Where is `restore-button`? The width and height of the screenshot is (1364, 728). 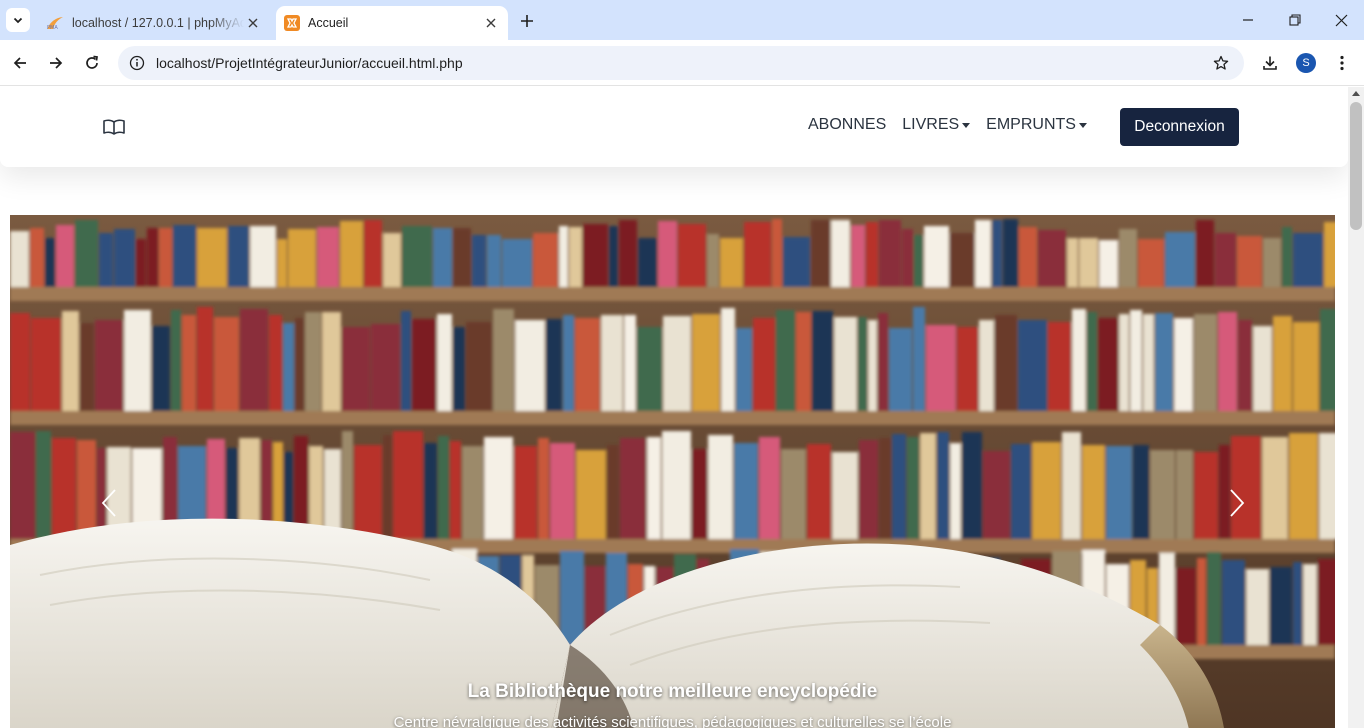
restore-button is located at coordinates (1295, 20).